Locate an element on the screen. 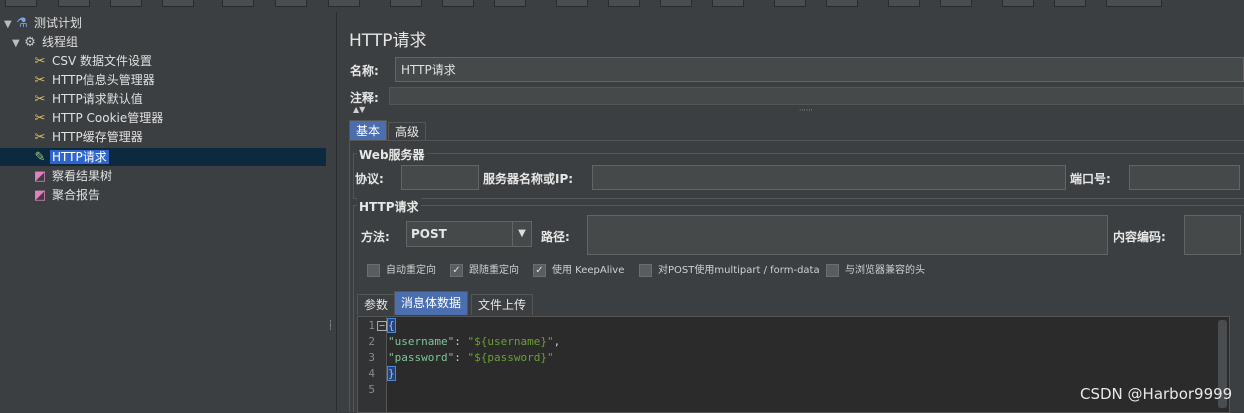 The width and height of the screenshot is (1244, 413). status-field is located at coordinates (1134, 3).